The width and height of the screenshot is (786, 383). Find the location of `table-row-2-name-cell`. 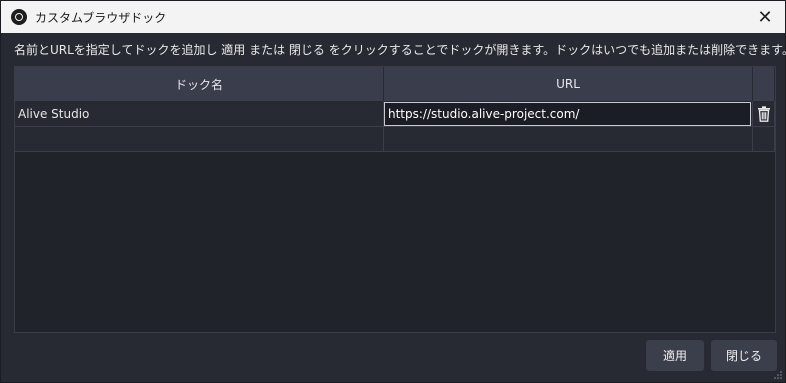

table-row-2-name-cell is located at coordinates (199, 139).